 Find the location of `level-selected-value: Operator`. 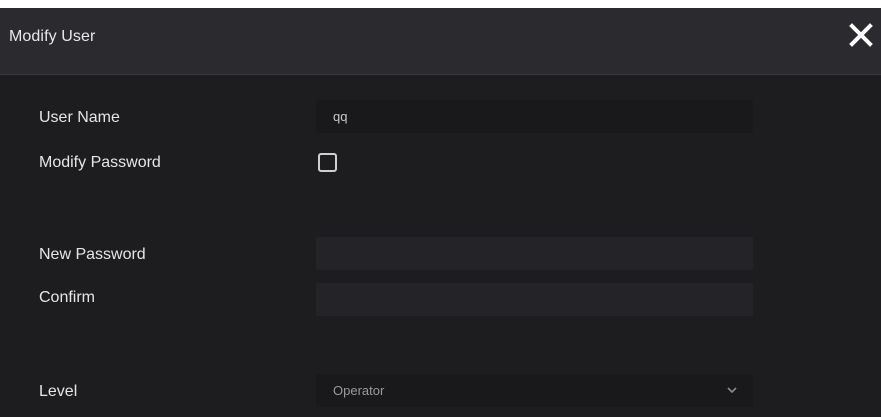

level-selected-value: Operator is located at coordinates (359, 390).